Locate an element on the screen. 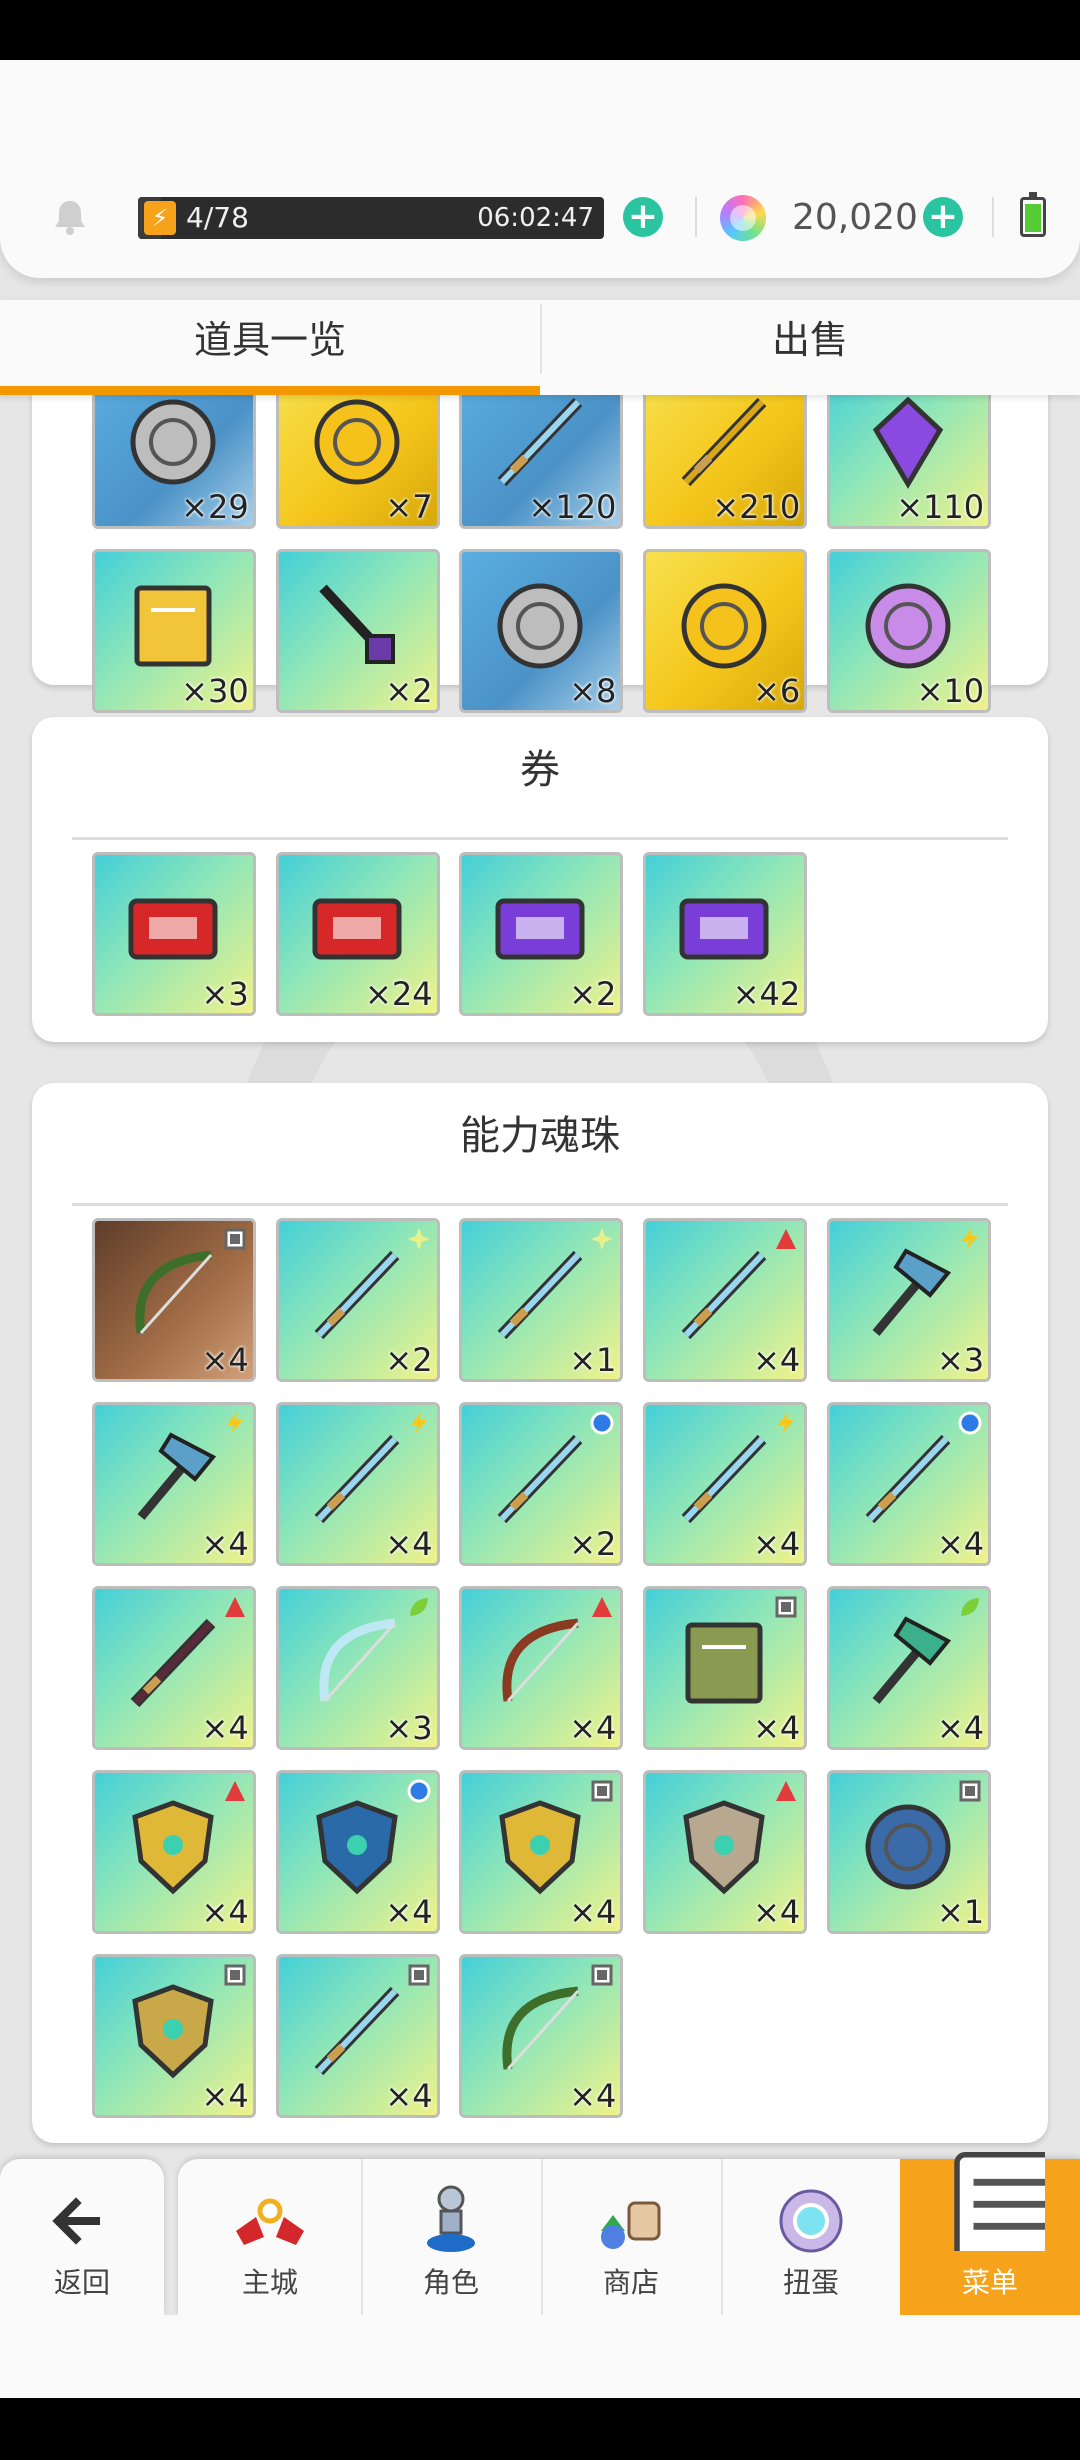  water-element-badge-icon is located at coordinates (602, 1423).